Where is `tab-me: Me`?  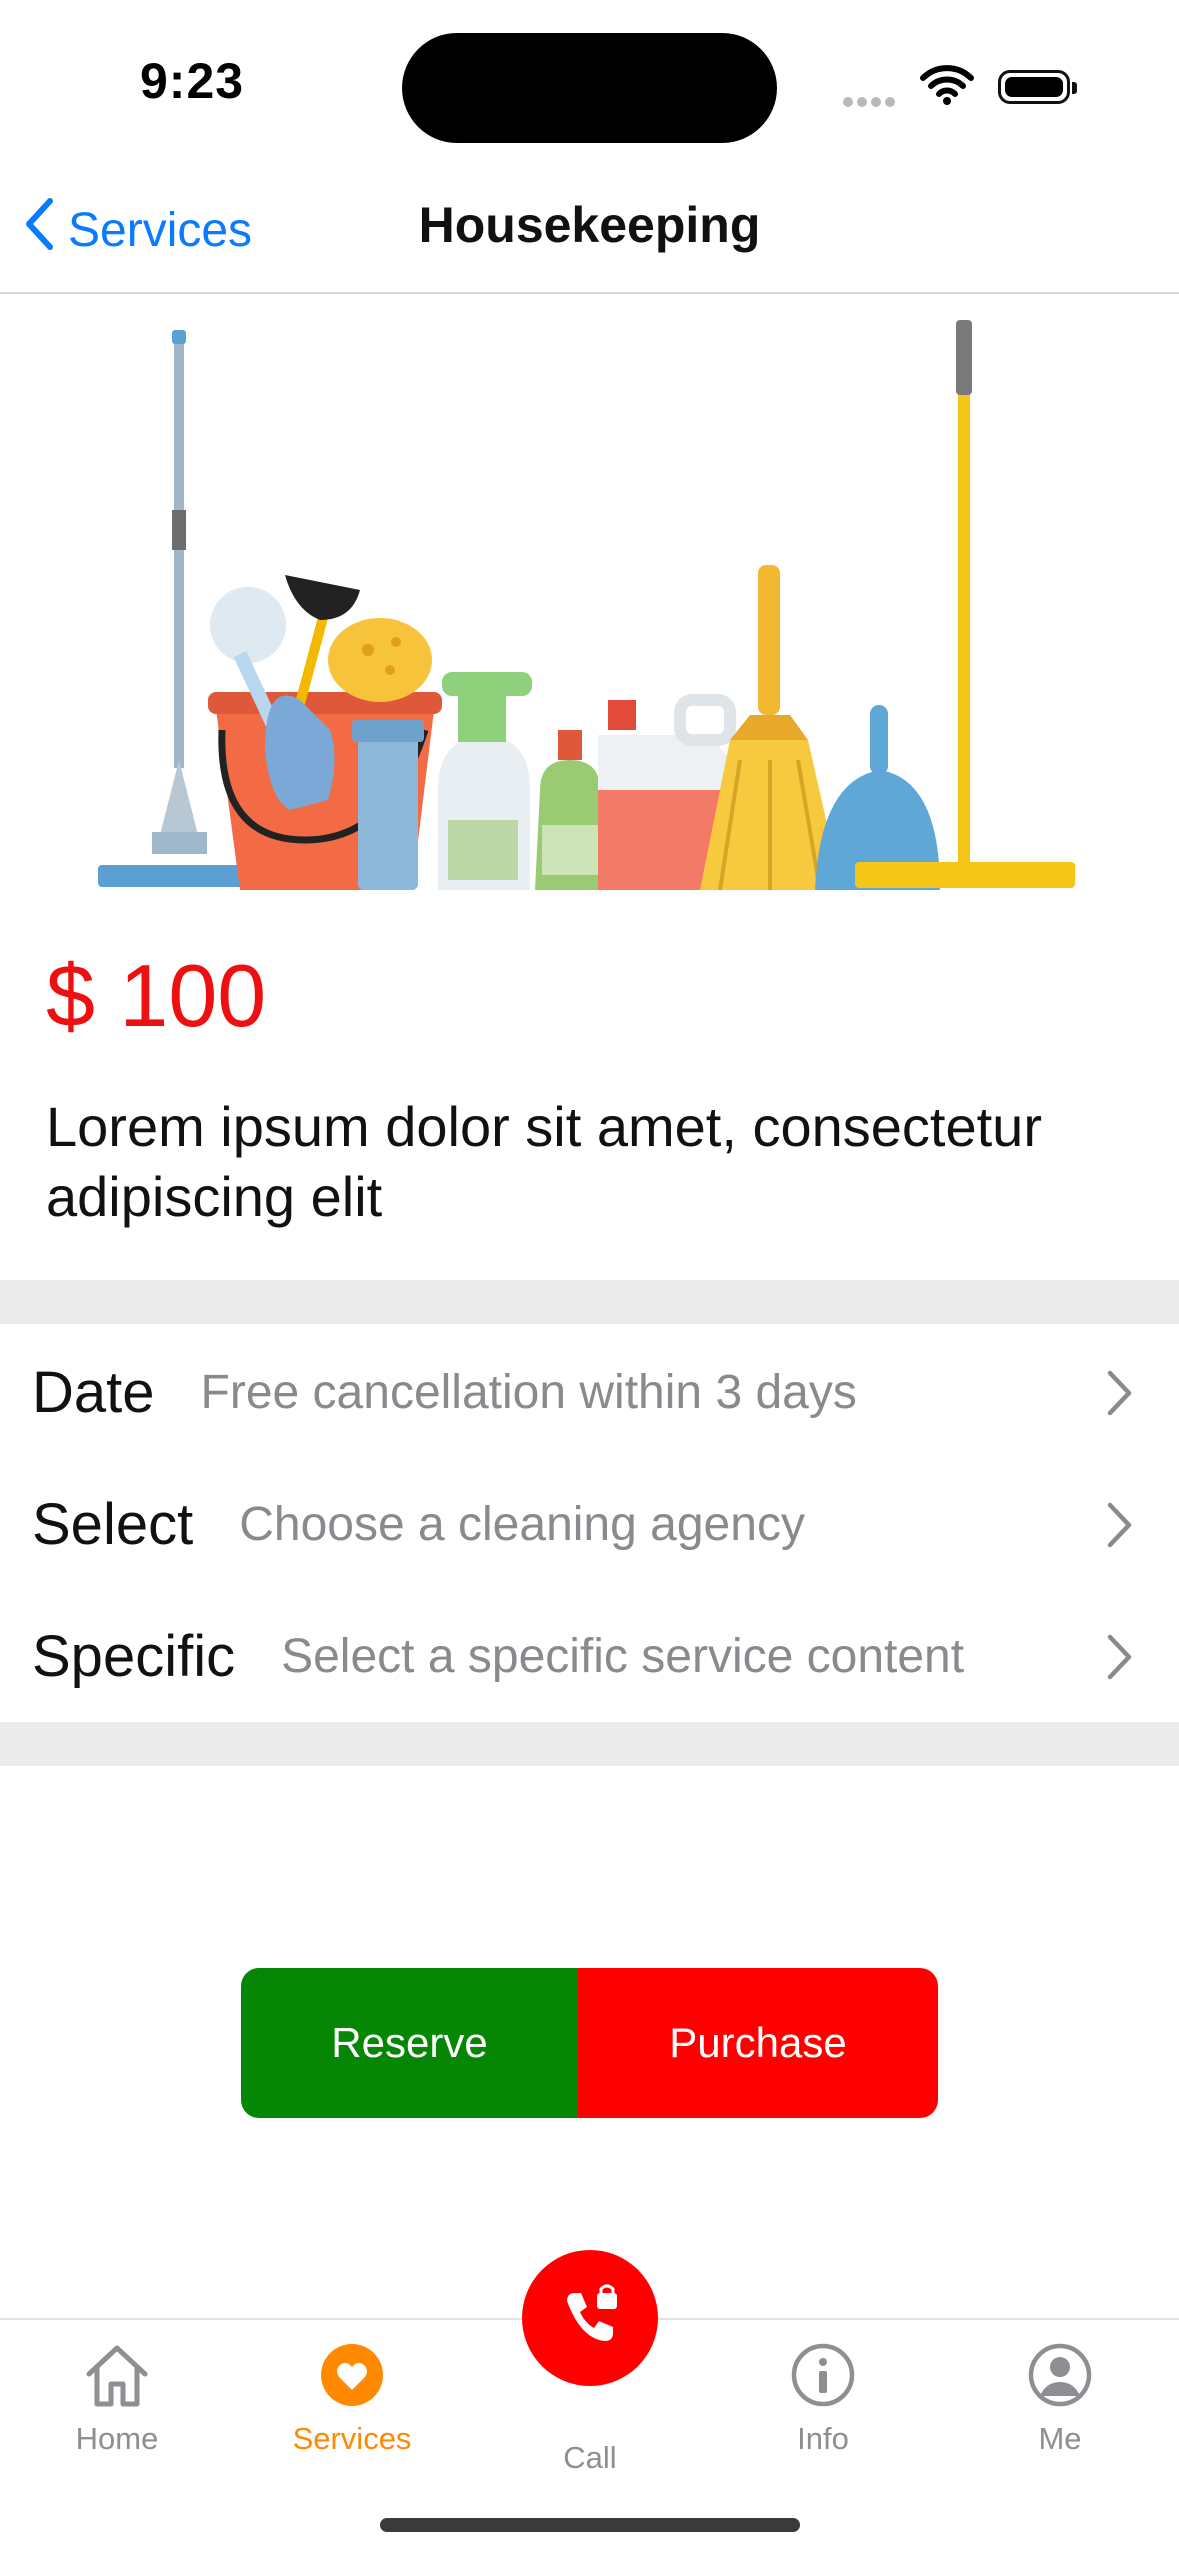 tab-me: Me is located at coordinates (1060, 2398).